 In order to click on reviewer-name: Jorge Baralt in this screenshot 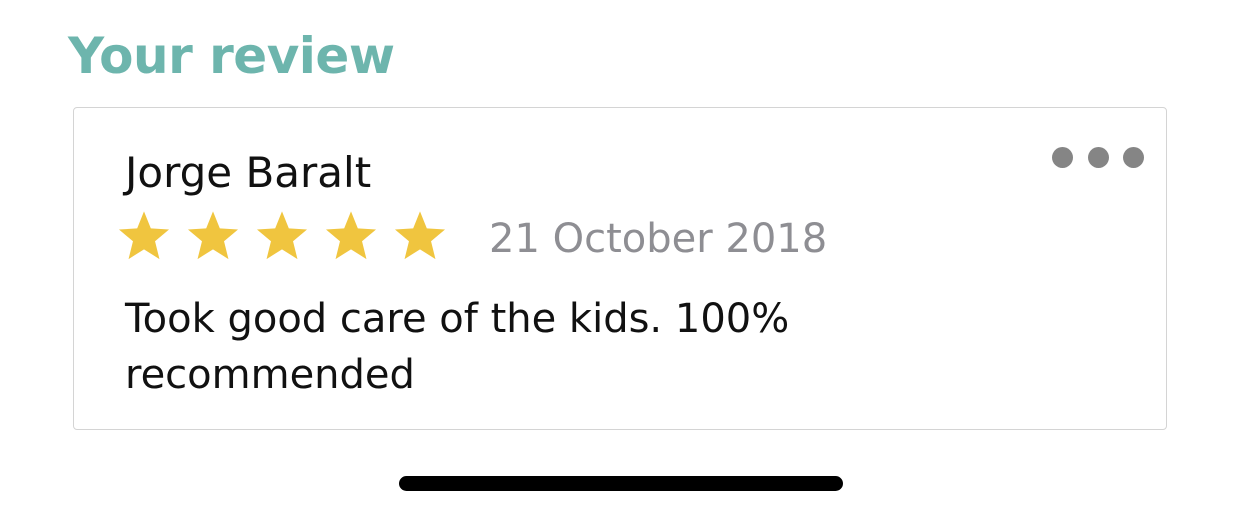, I will do `click(248, 172)`.